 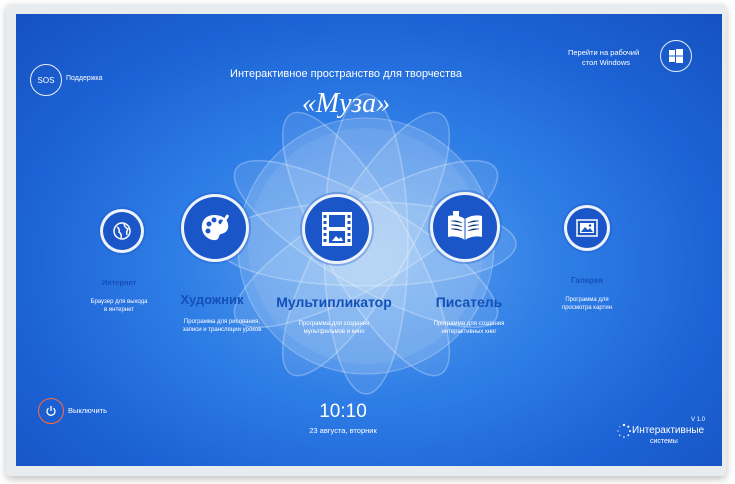 I want to click on app-artist-title: Художник, so click(x=212, y=299).